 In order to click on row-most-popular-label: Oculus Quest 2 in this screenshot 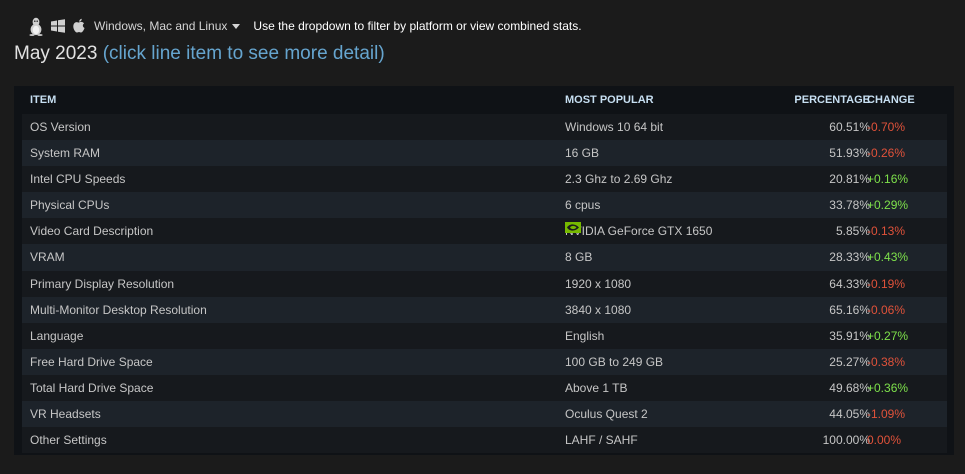, I will do `click(606, 414)`.